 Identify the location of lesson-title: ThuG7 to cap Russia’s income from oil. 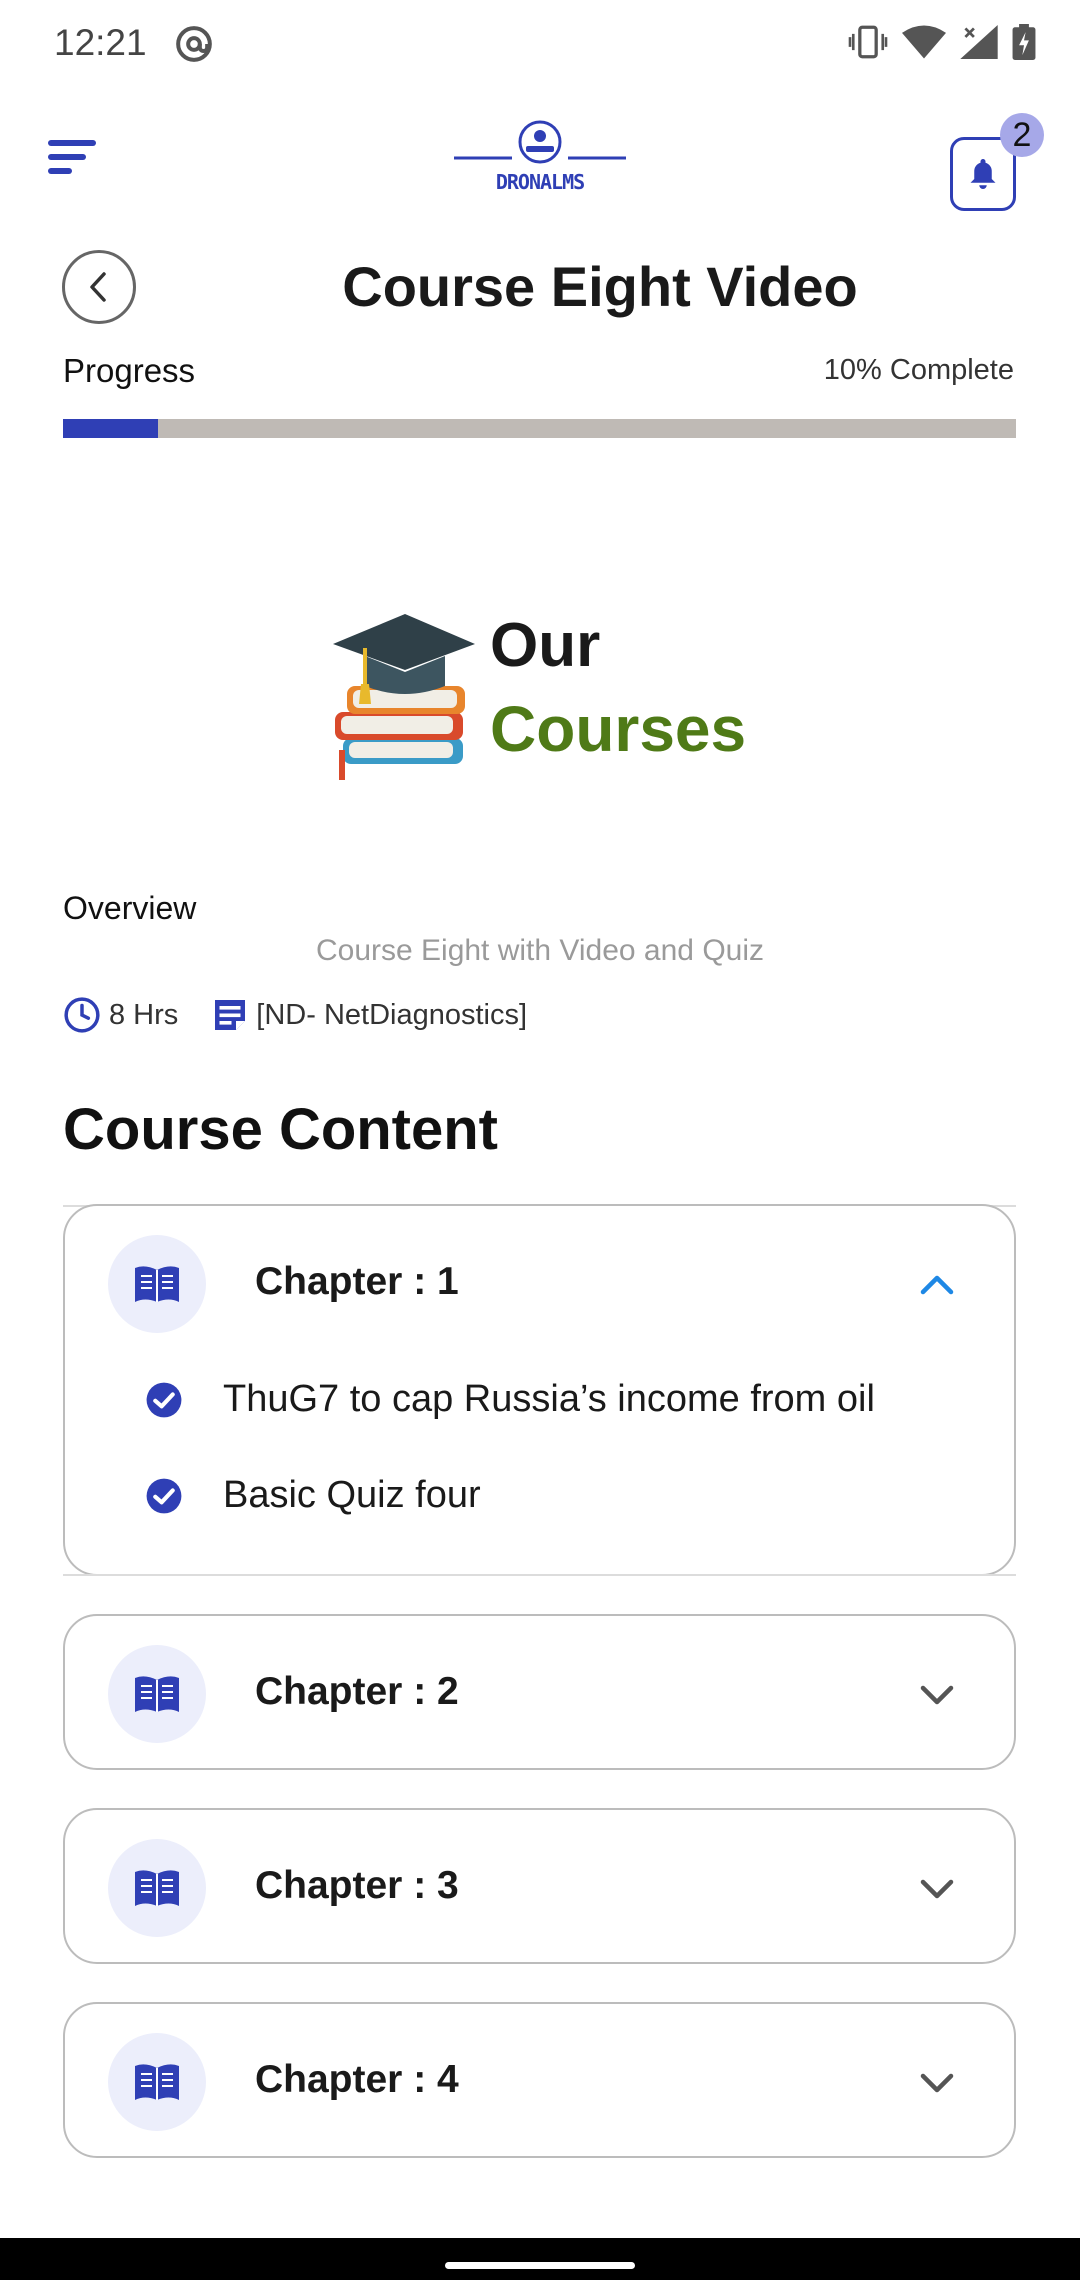
(549, 1399).